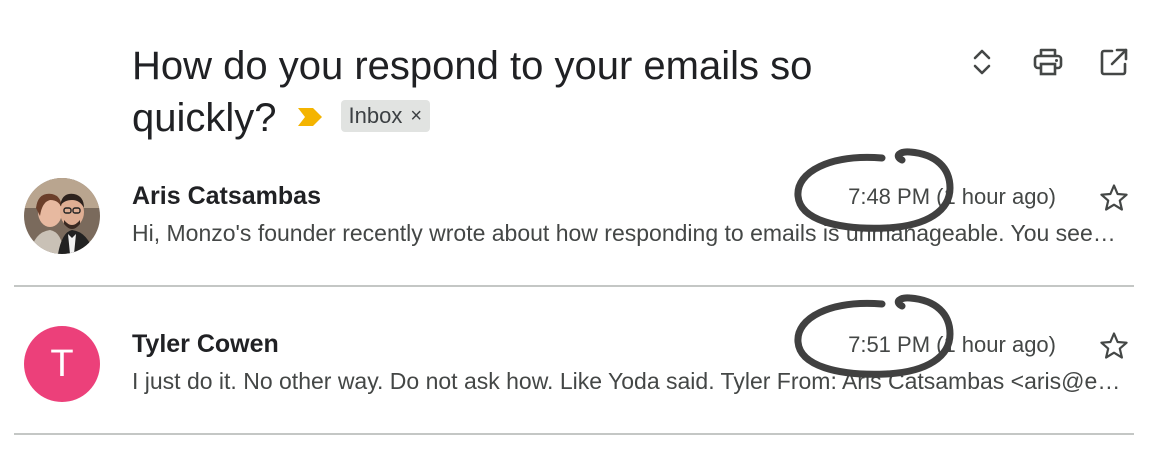 Image resolution: width=1168 pixels, height=460 pixels. What do you see at coordinates (472, 66) in the screenshot?
I see `subject-line-1: How do you respond to your emails so` at bounding box center [472, 66].